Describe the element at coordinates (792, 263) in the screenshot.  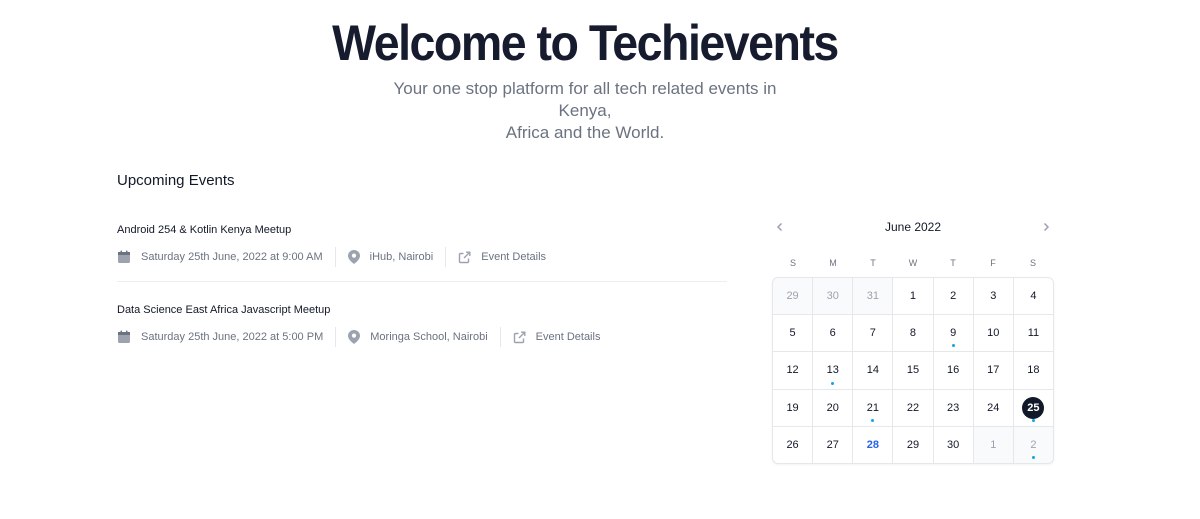
I see `weekday-label: S` at that location.